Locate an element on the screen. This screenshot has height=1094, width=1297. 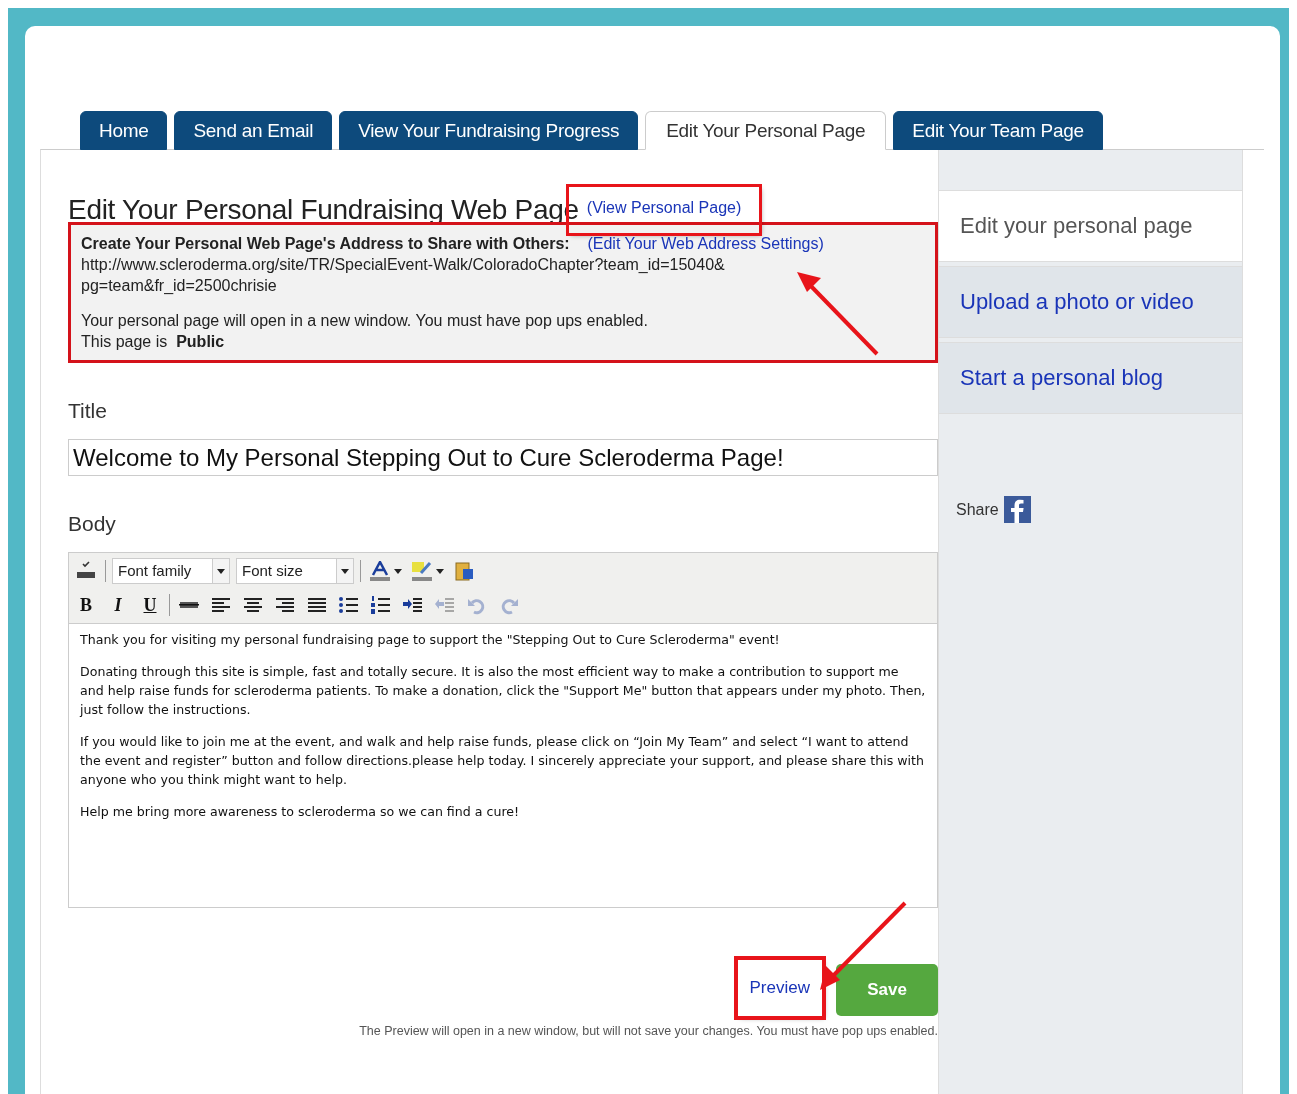
align-left-icon is located at coordinates (221, 605).